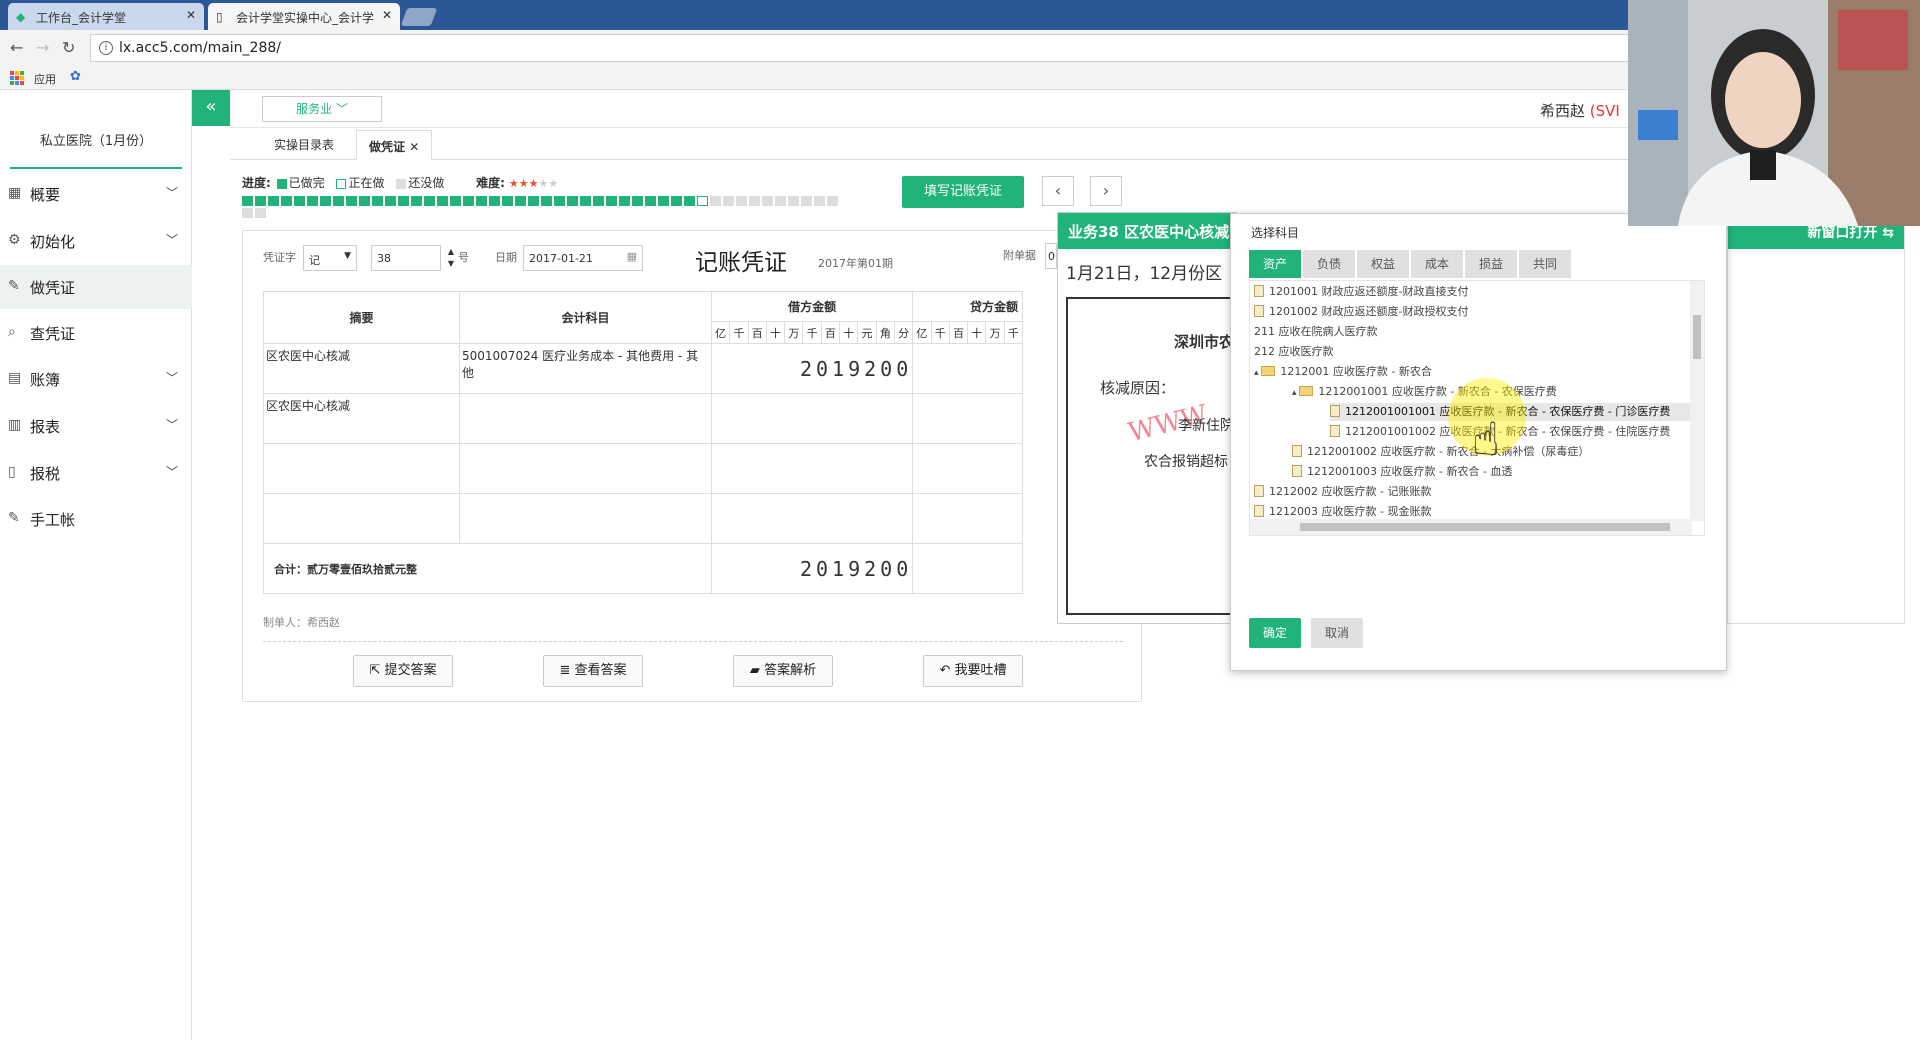 This screenshot has width=1920, height=1040. I want to click on sidebar-item-overview: ▦ 概要 ﹀, so click(96, 194).